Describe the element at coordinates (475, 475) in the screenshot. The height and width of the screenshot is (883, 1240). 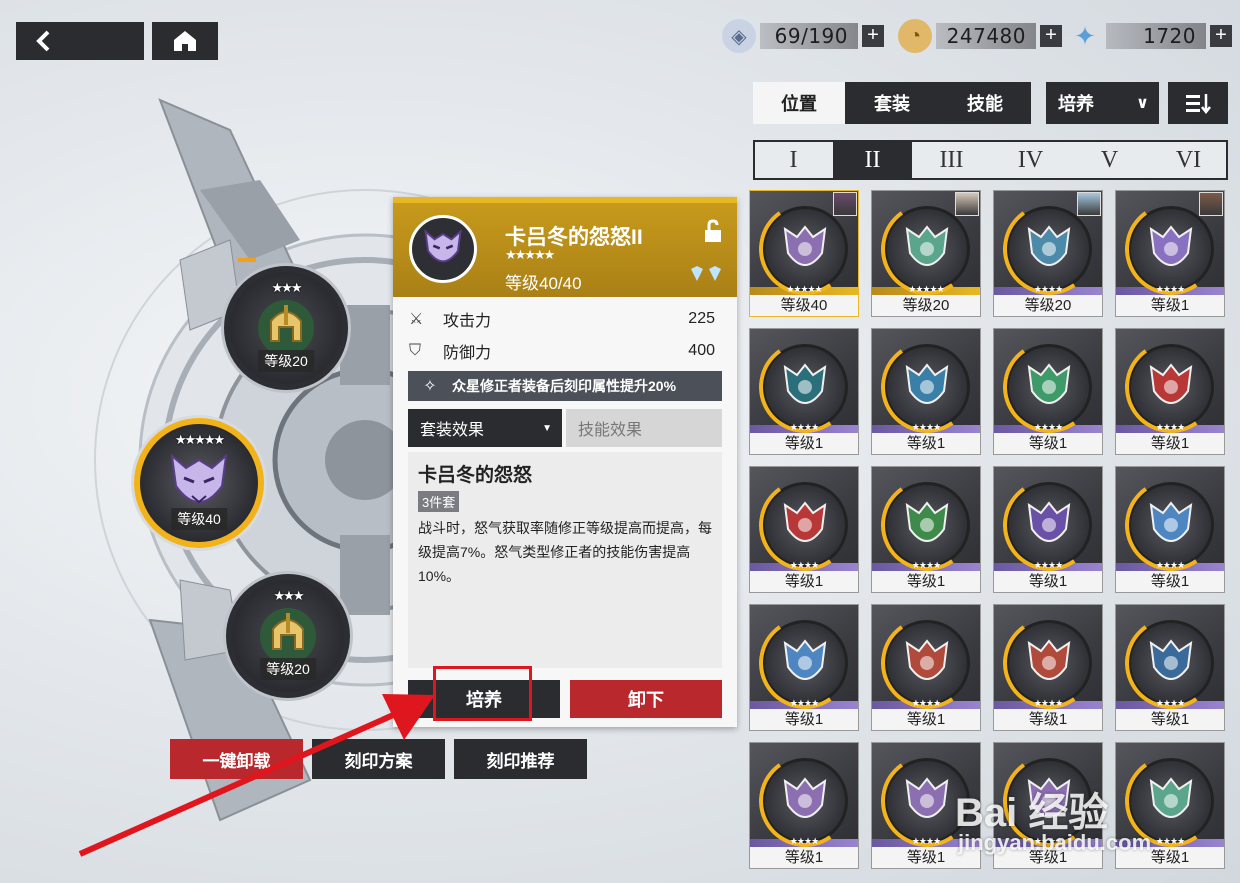
I see `set-name: 卡吕冬的怨怒` at that location.